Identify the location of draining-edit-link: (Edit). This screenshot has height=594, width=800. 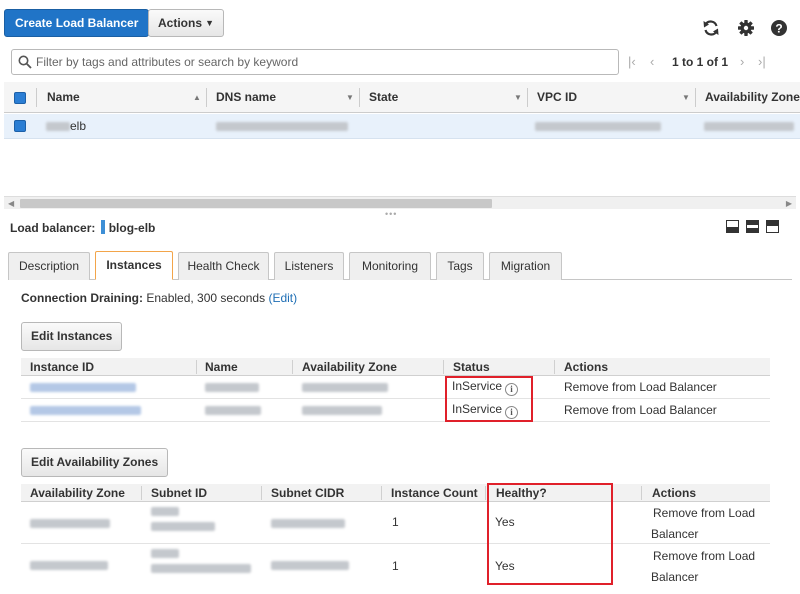
(282, 298).